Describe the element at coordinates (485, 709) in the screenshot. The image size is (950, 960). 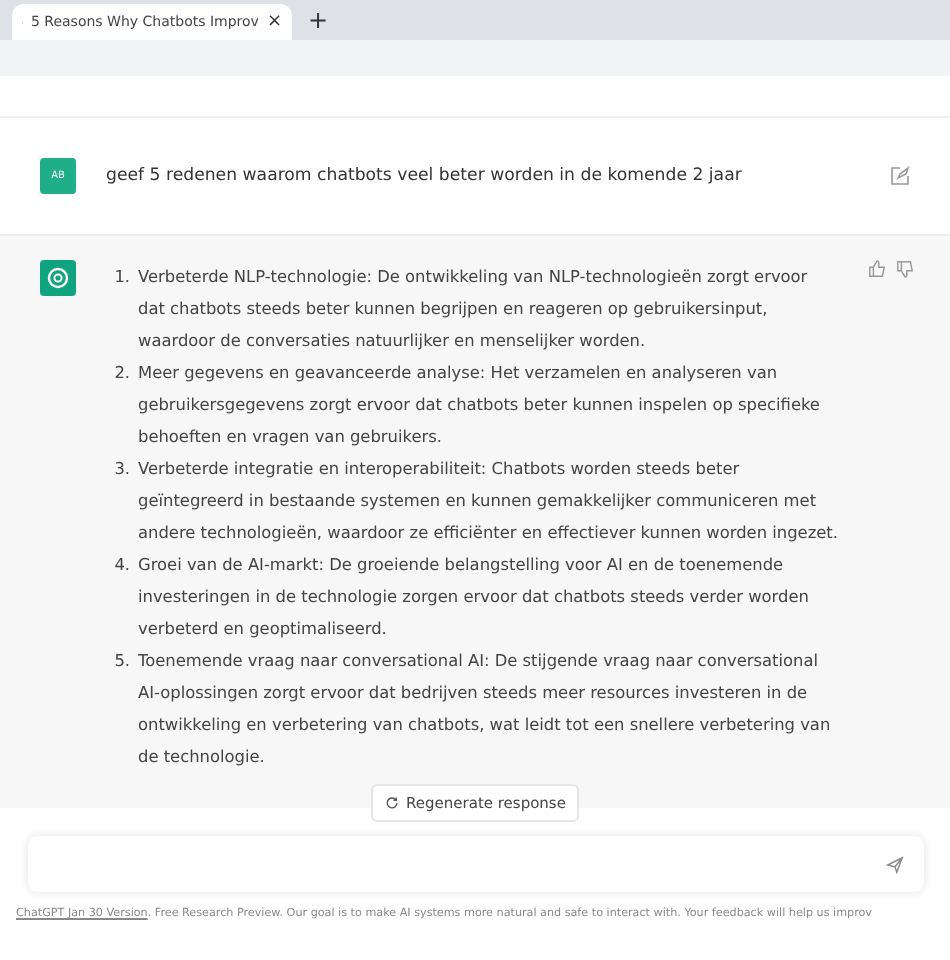
I see `list-item-text: Toenemende vraag naar conversational AI: De stijgende vraag naar conversational AI-oplossingen zorgt ervoor dat bedrijven steeds meer resources investeren in de ontwikkeling en verbetering van chatbots, wat leidt tot een snellere verbetering van de technologie.` at that location.